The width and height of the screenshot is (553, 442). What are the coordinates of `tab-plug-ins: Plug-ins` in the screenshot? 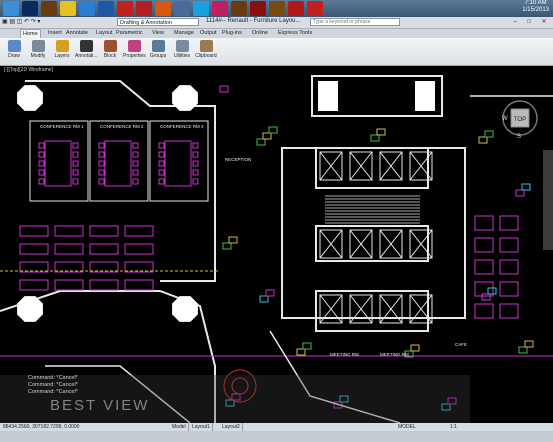 It's located at (232, 33).